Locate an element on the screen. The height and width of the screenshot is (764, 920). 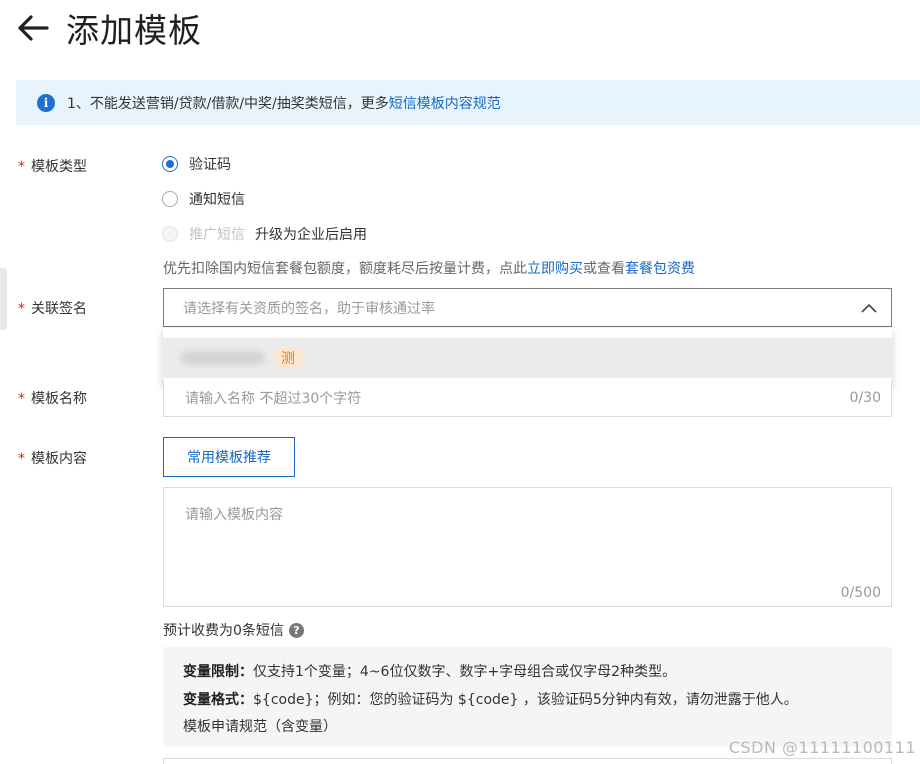
radio-notification-sms: 通知短信 is located at coordinates (203, 199).